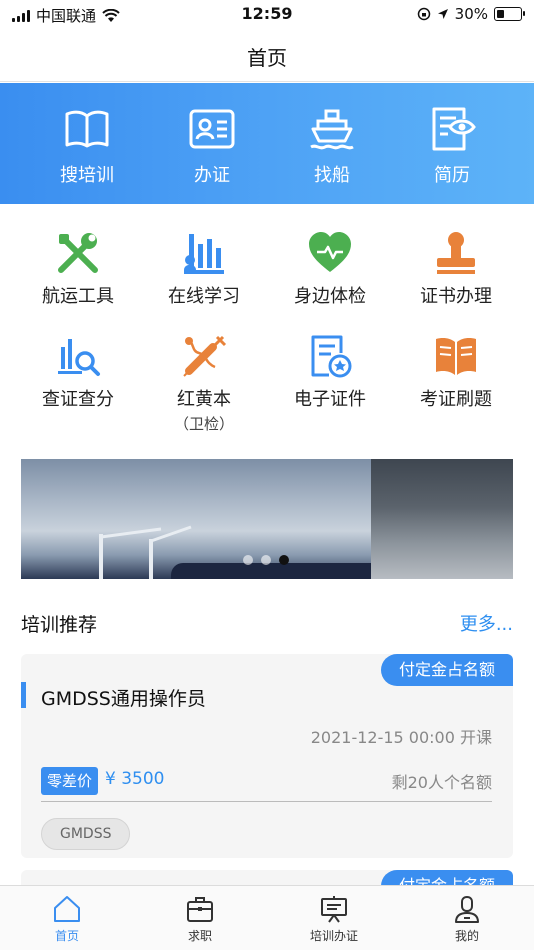 The height and width of the screenshot is (950, 534). I want to click on hero-label: 搜培训, so click(87, 175).